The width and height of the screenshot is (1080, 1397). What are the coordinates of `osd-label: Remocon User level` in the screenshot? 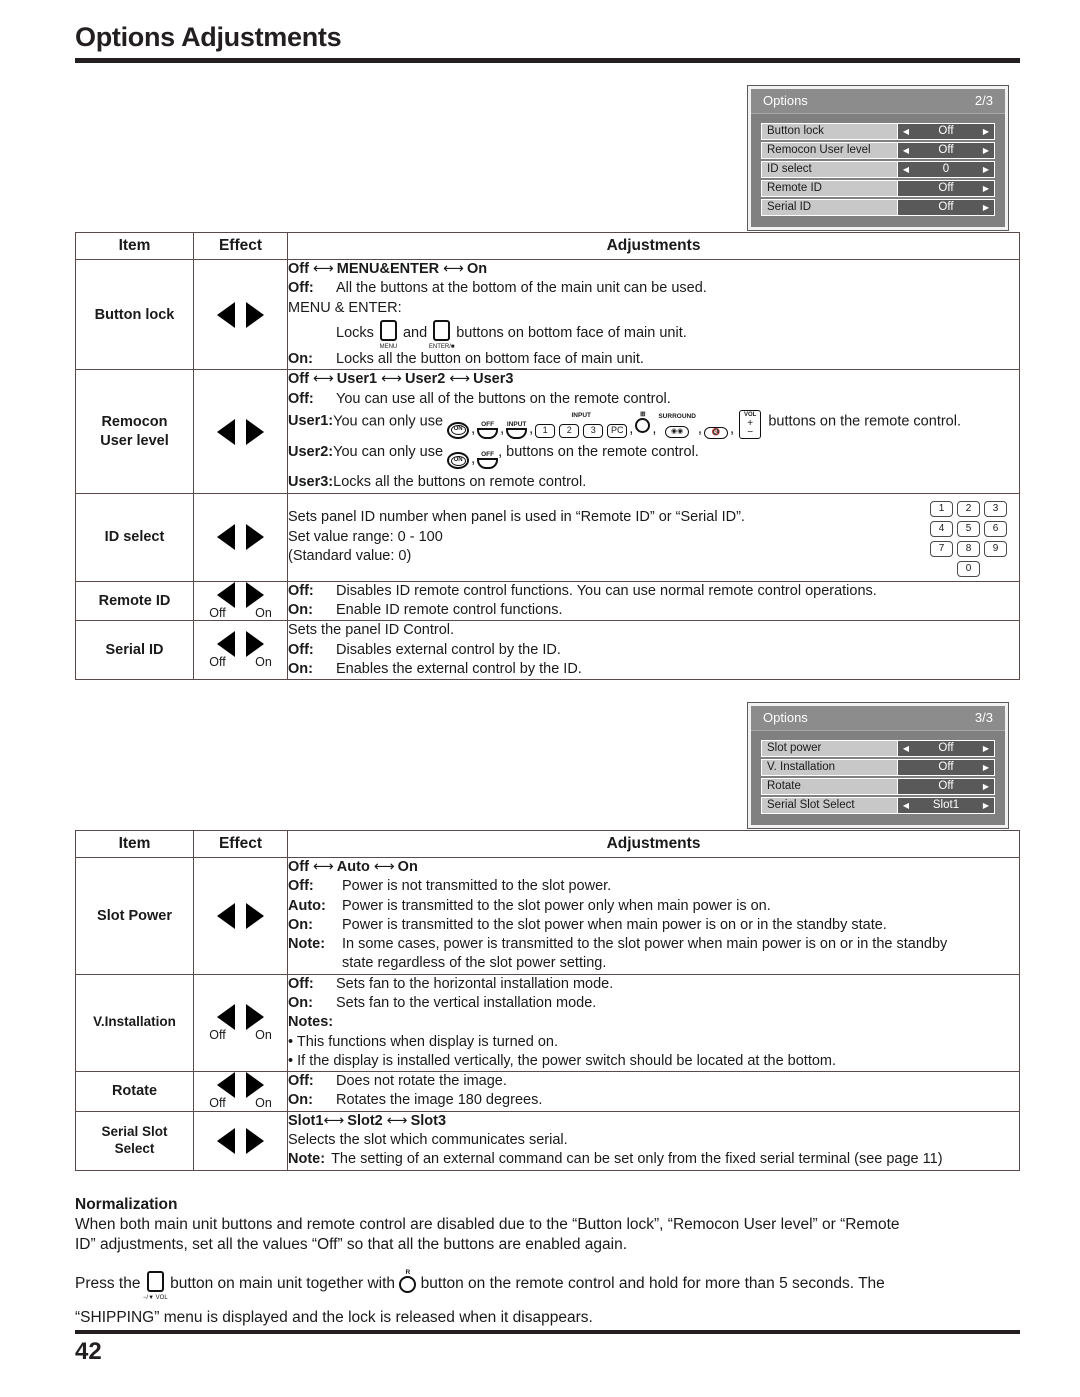 It's located at (829, 150).